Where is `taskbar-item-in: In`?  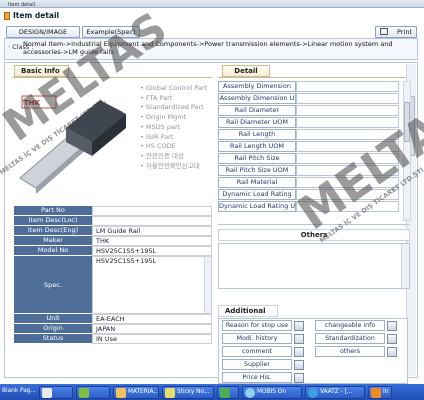 taskbar-item-in: In is located at coordinates (380, 392).